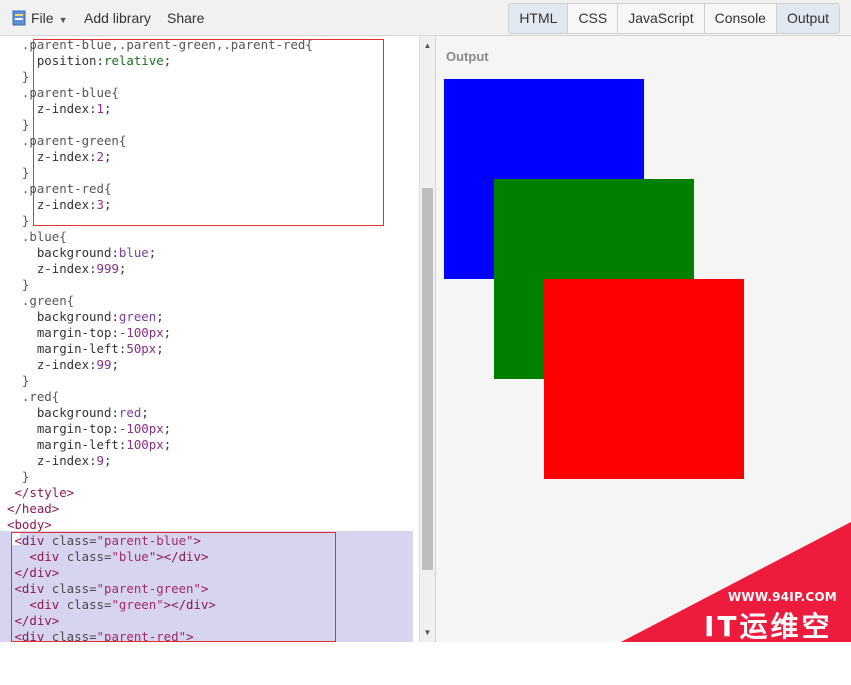 The width and height of the screenshot is (851, 685). Describe the element at coordinates (736, 582) in the screenshot. I see `watermark-shape` at that location.